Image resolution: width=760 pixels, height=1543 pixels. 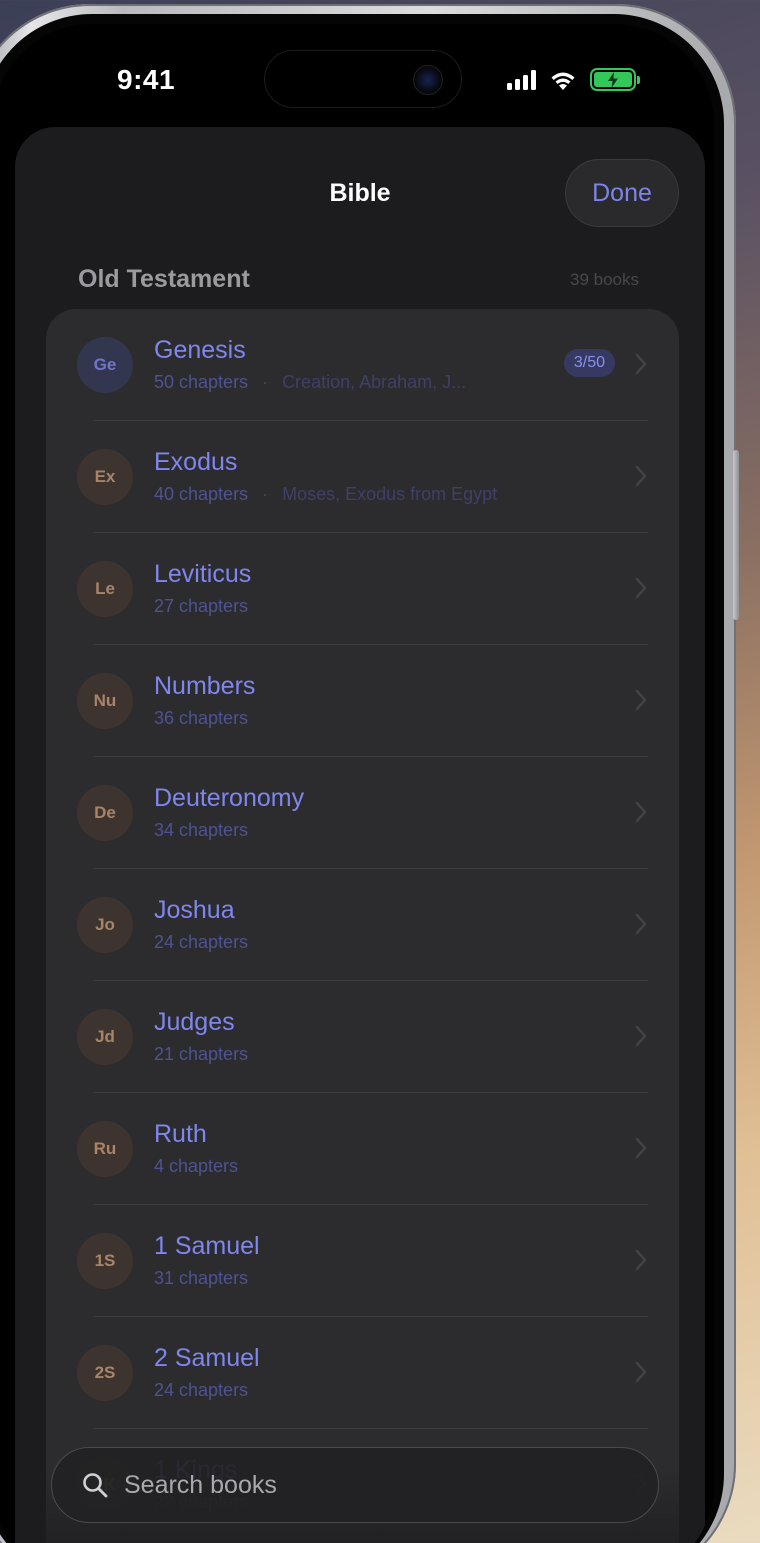 What do you see at coordinates (105, 925) in the screenshot?
I see `book-abbreviation-badge: Jo` at bounding box center [105, 925].